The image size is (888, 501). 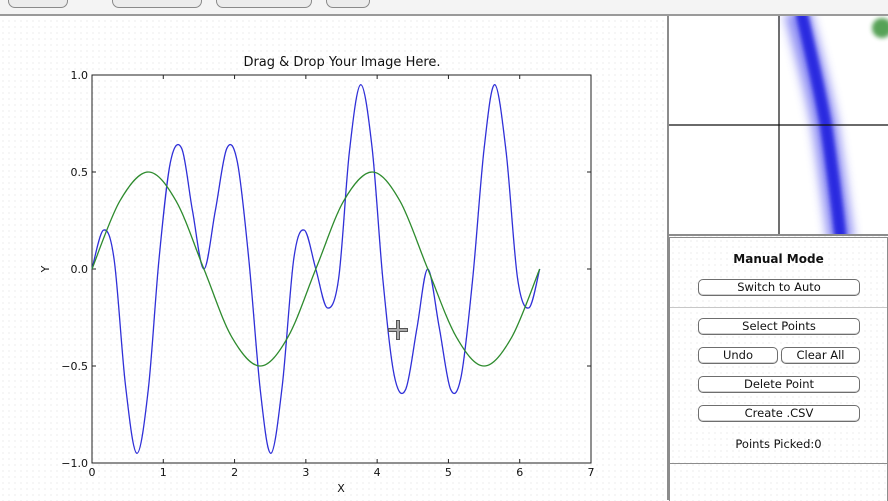 What do you see at coordinates (305, 472) in the screenshot?
I see `x-tick-label: 3` at bounding box center [305, 472].